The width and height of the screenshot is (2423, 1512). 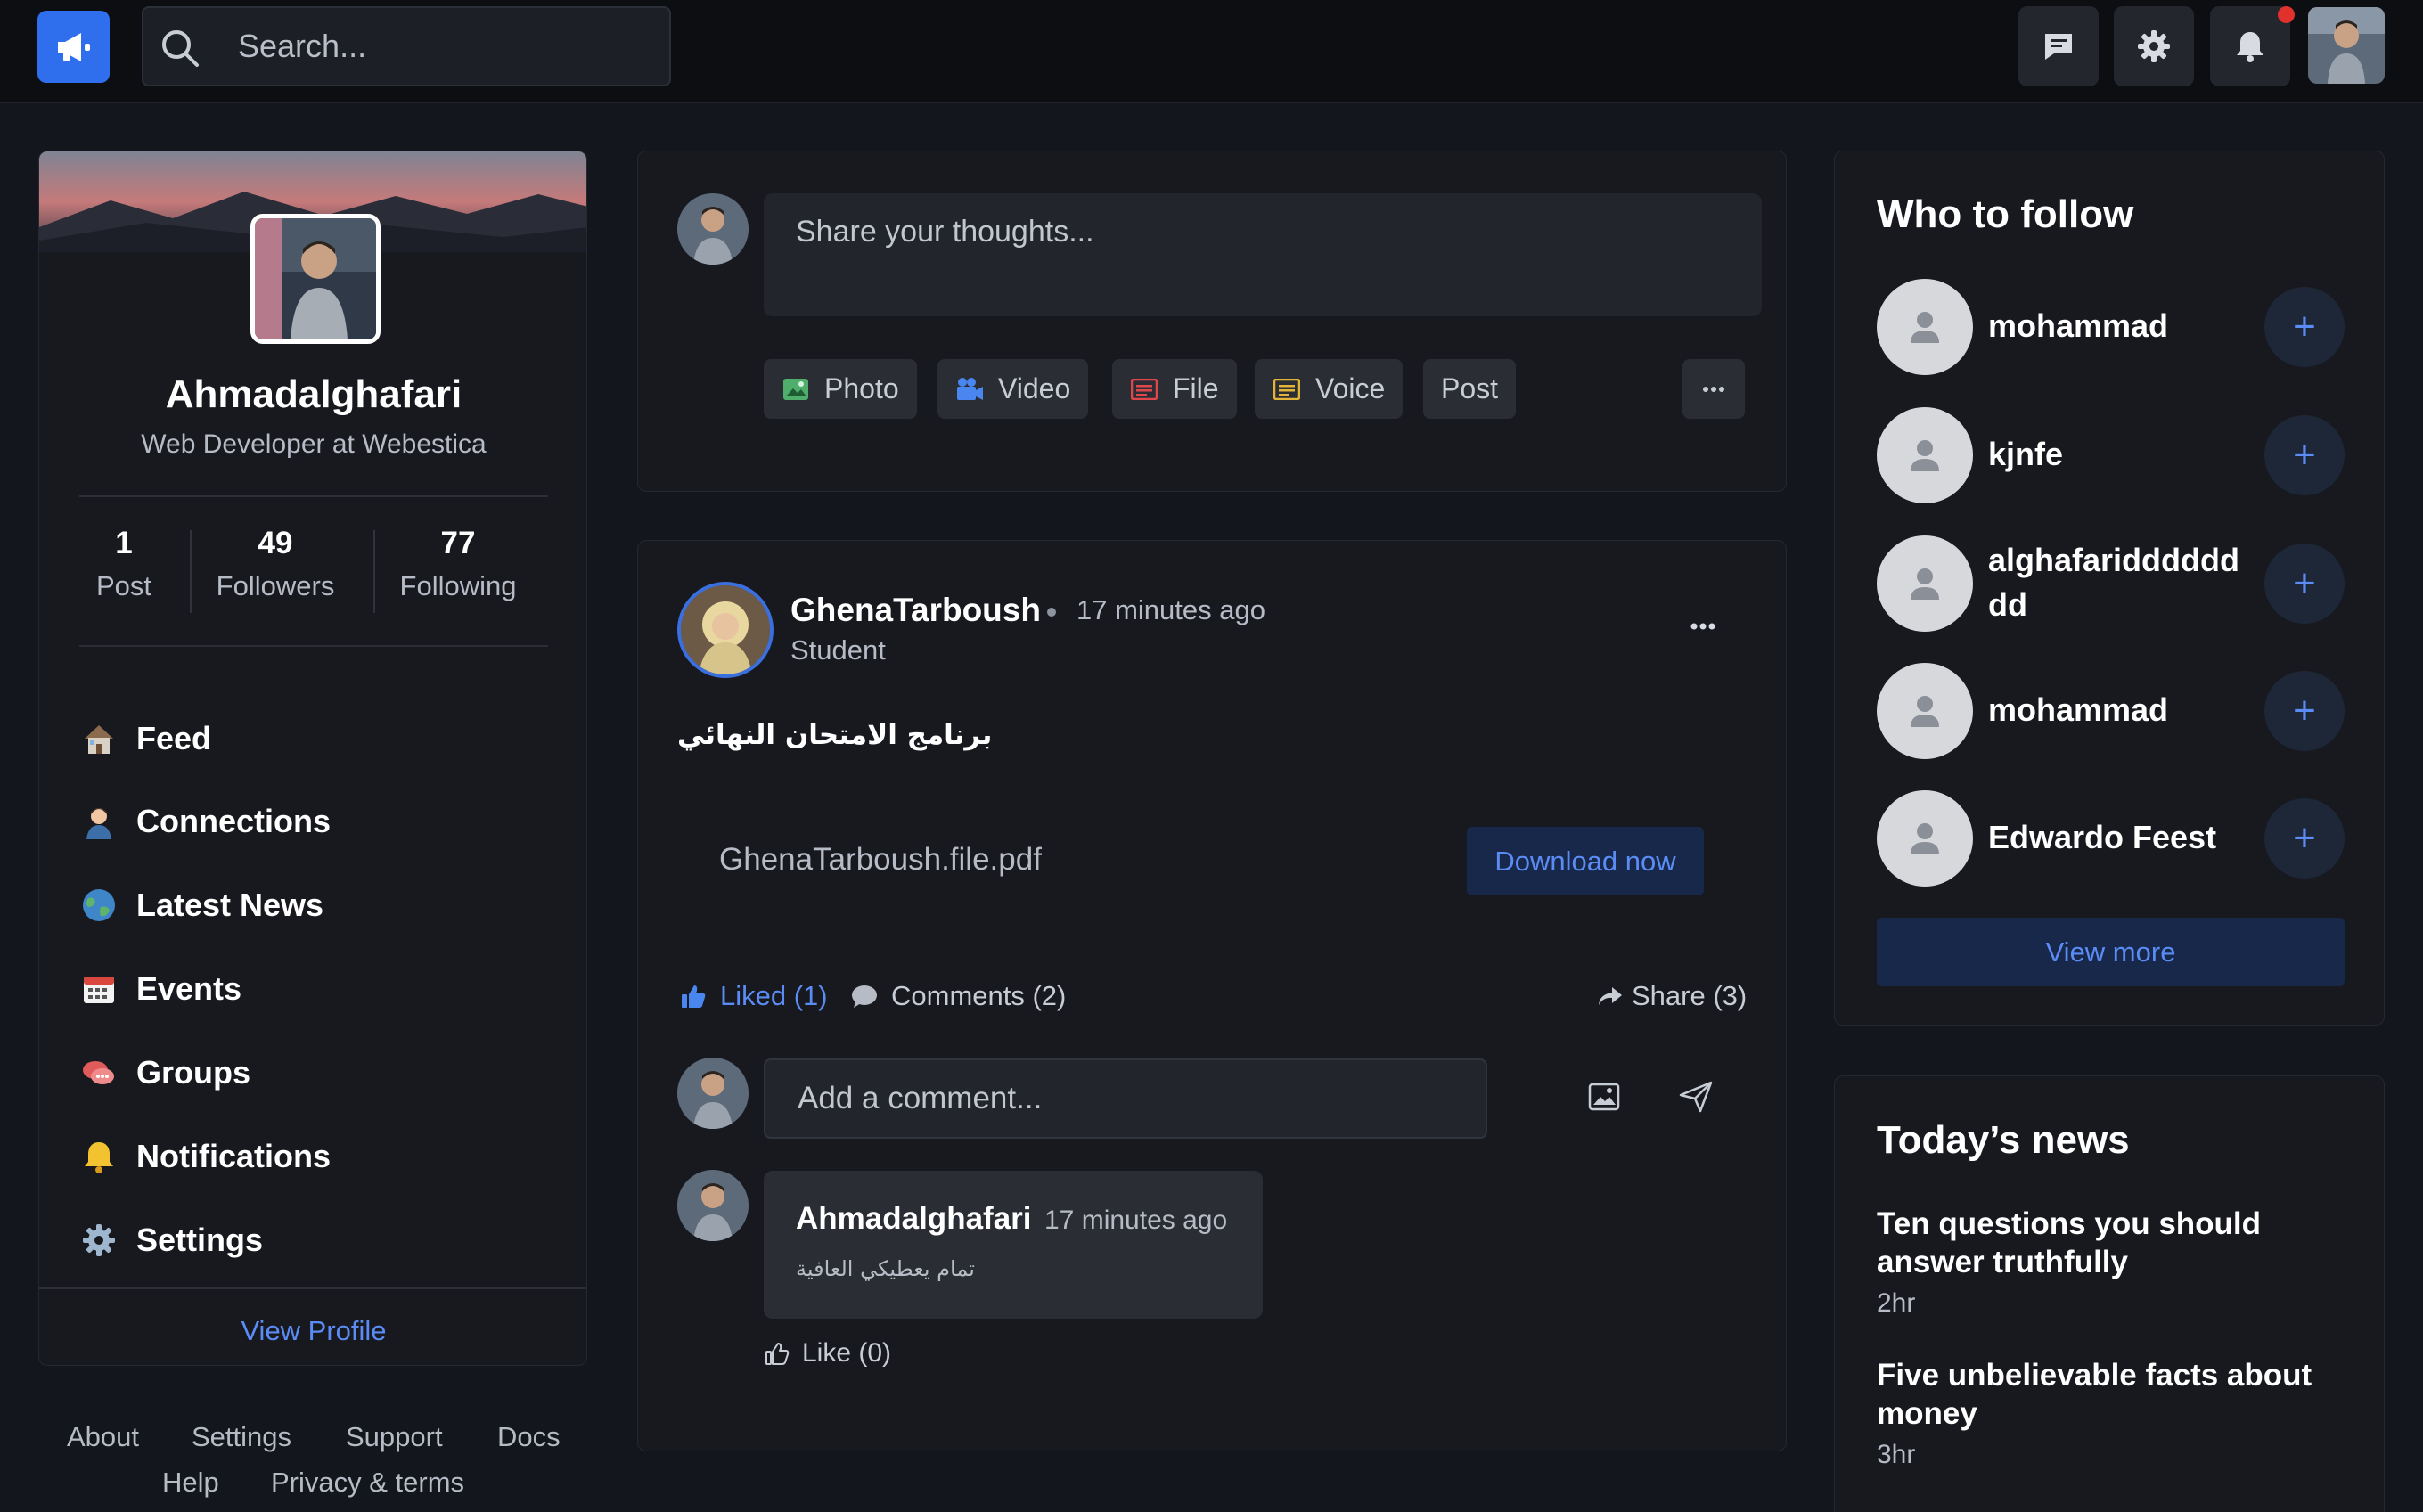 I want to click on view-more-button: View more, so click(x=2111, y=952).